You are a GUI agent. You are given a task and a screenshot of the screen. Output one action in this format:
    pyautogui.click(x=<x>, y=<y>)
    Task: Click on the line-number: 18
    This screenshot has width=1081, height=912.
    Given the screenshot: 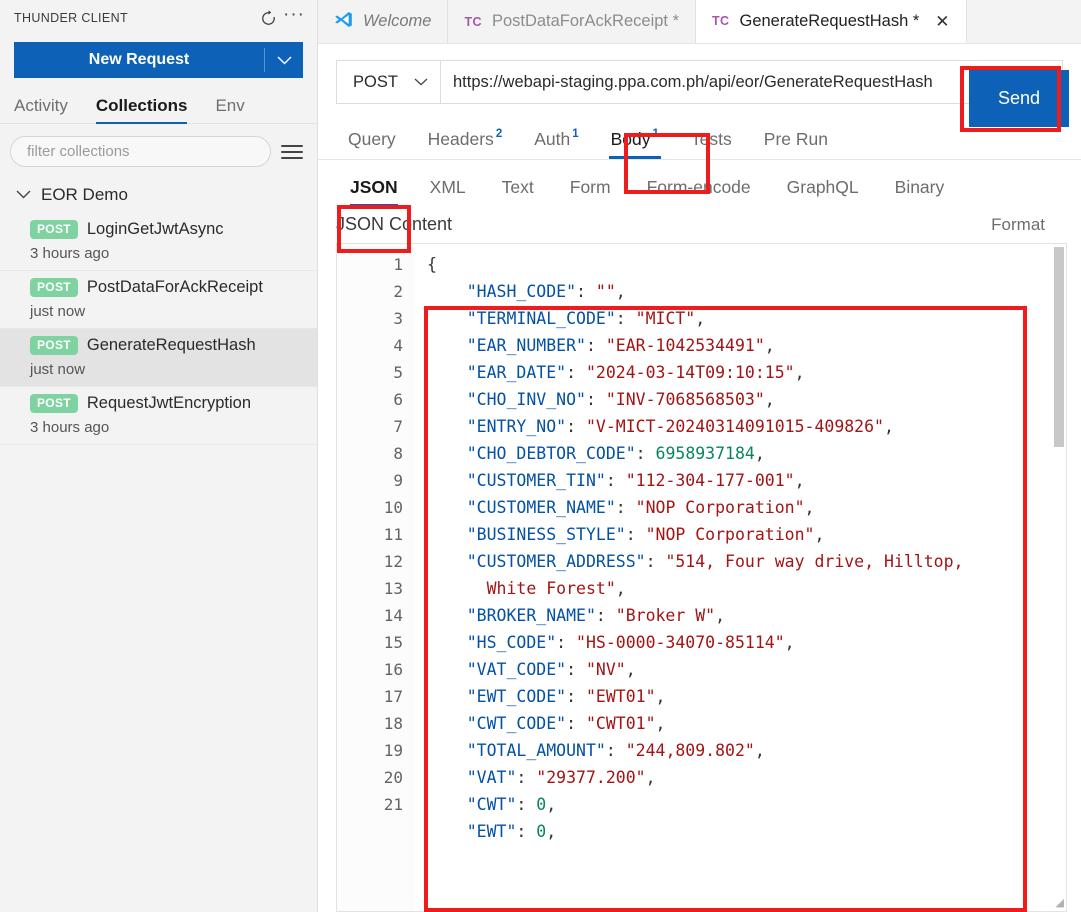 What is the action you would take?
    pyautogui.click(x=393, y=723)
    